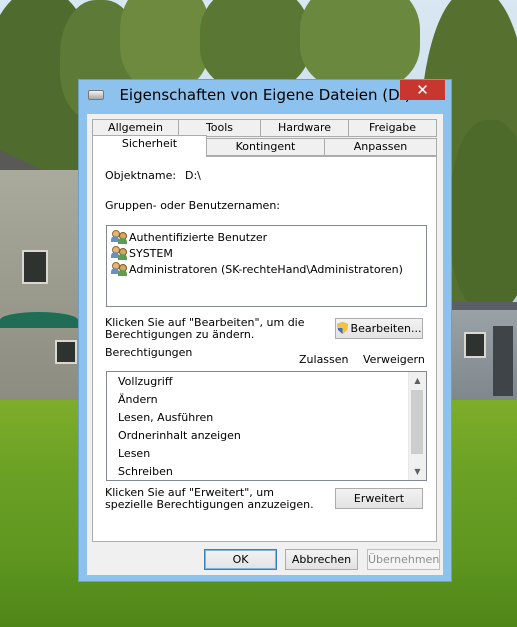 The height and width of the screenshot is (627, 517). What do you see at coordinates (265, 147) in the screenshot?
I see `tab-kontingent: Kontingent` at bounding box center [265, 147].